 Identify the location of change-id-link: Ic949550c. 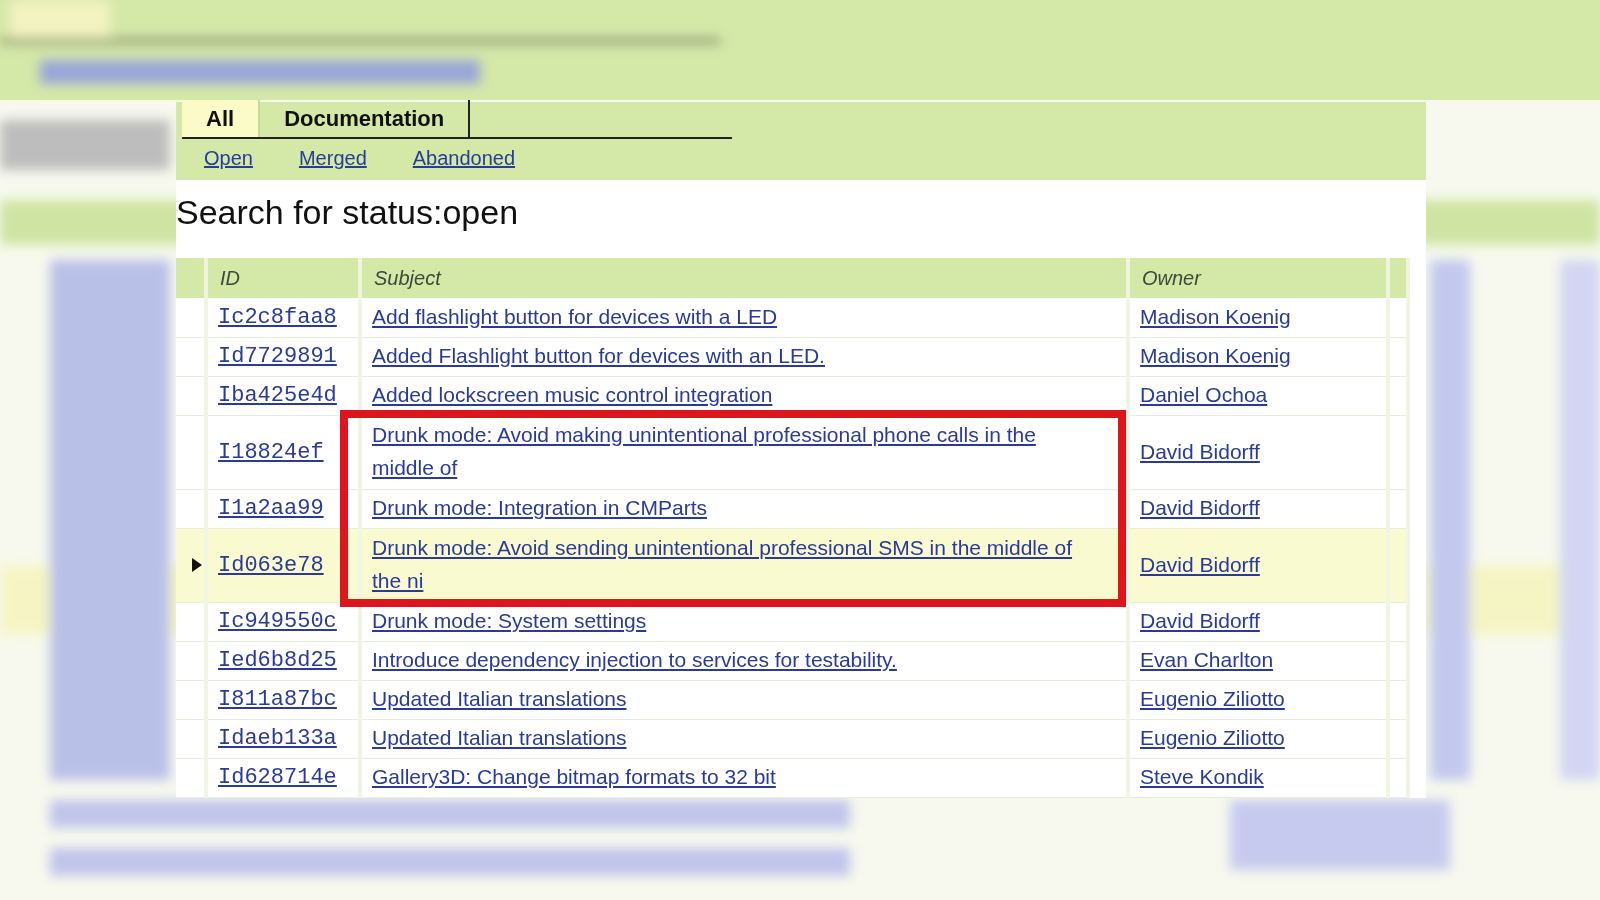
(277, 621).